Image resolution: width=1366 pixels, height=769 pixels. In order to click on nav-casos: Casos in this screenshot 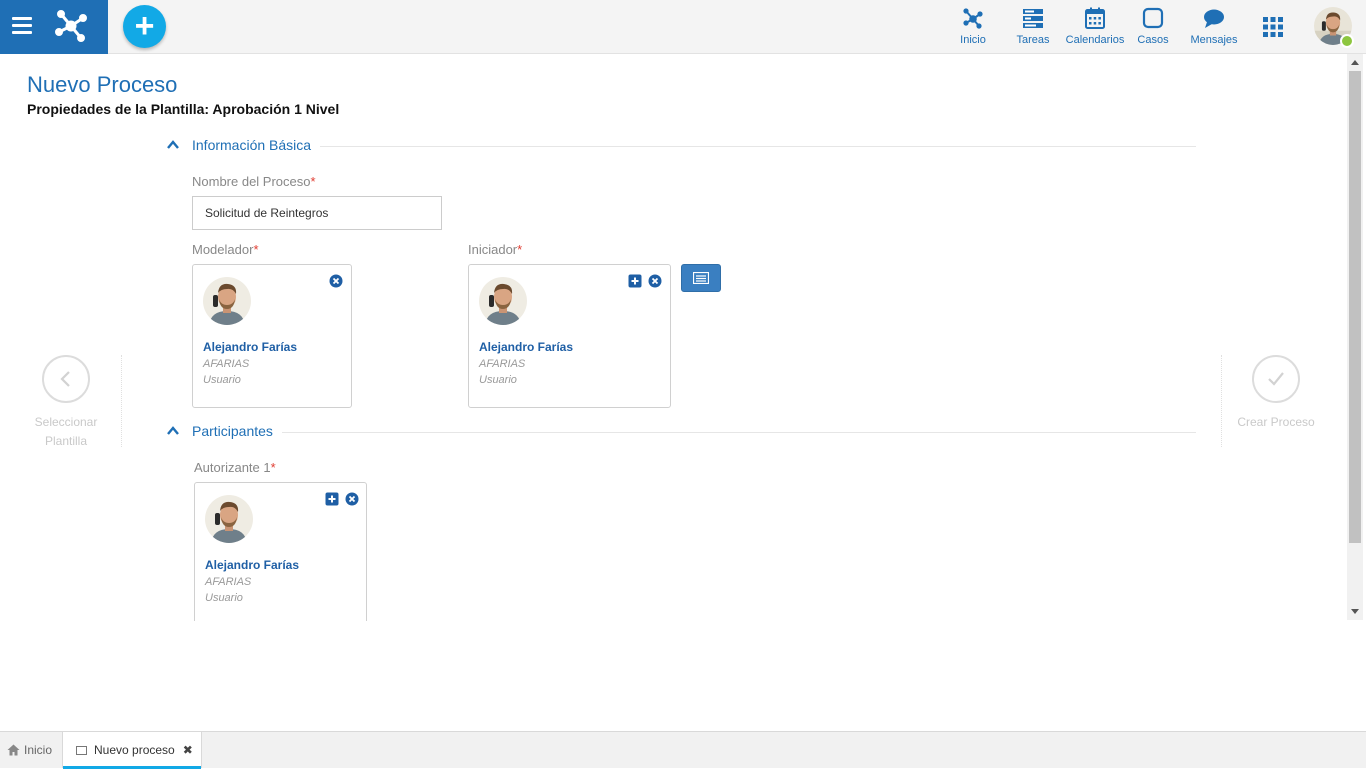, I will do `click(1153, 27)`.